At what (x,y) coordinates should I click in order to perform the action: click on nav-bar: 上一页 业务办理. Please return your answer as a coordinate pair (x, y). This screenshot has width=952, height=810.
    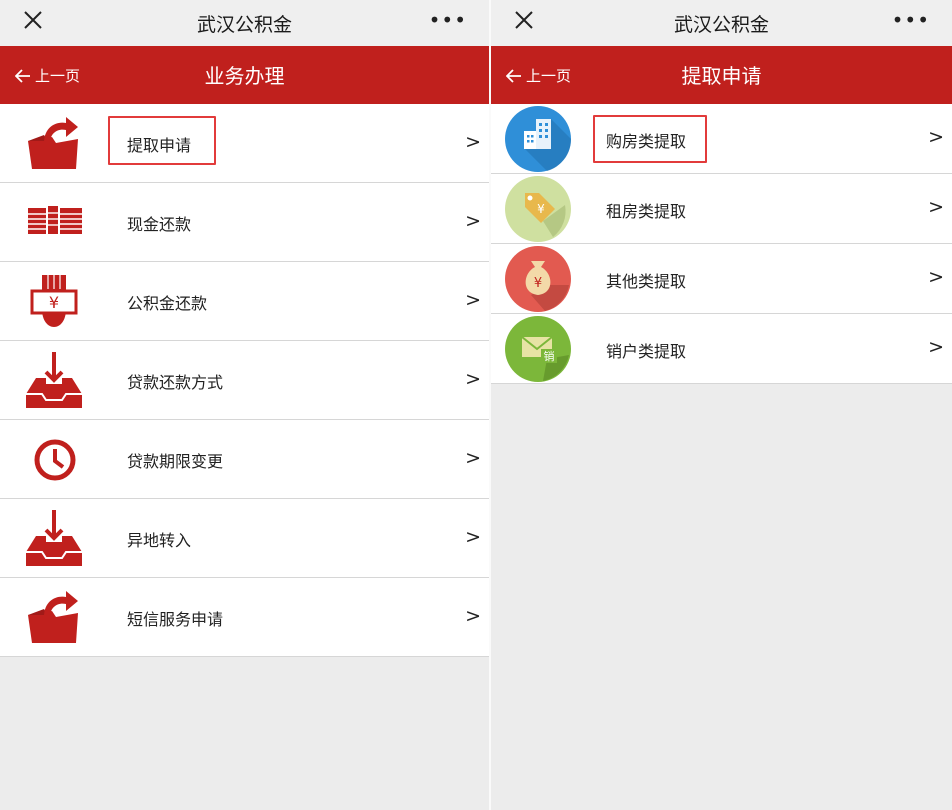
    Looking at the image, I should click on (244, 75).